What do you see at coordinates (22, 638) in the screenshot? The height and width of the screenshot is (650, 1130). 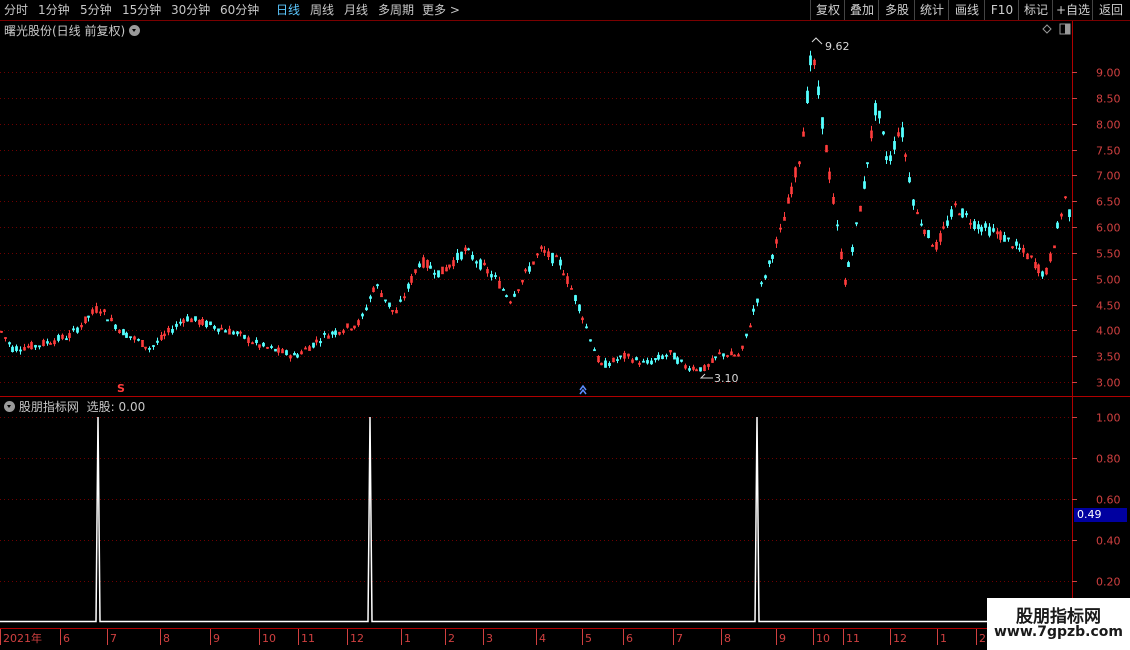 I see `time-tick-label: 2021年` at bounding box center [22, 638].